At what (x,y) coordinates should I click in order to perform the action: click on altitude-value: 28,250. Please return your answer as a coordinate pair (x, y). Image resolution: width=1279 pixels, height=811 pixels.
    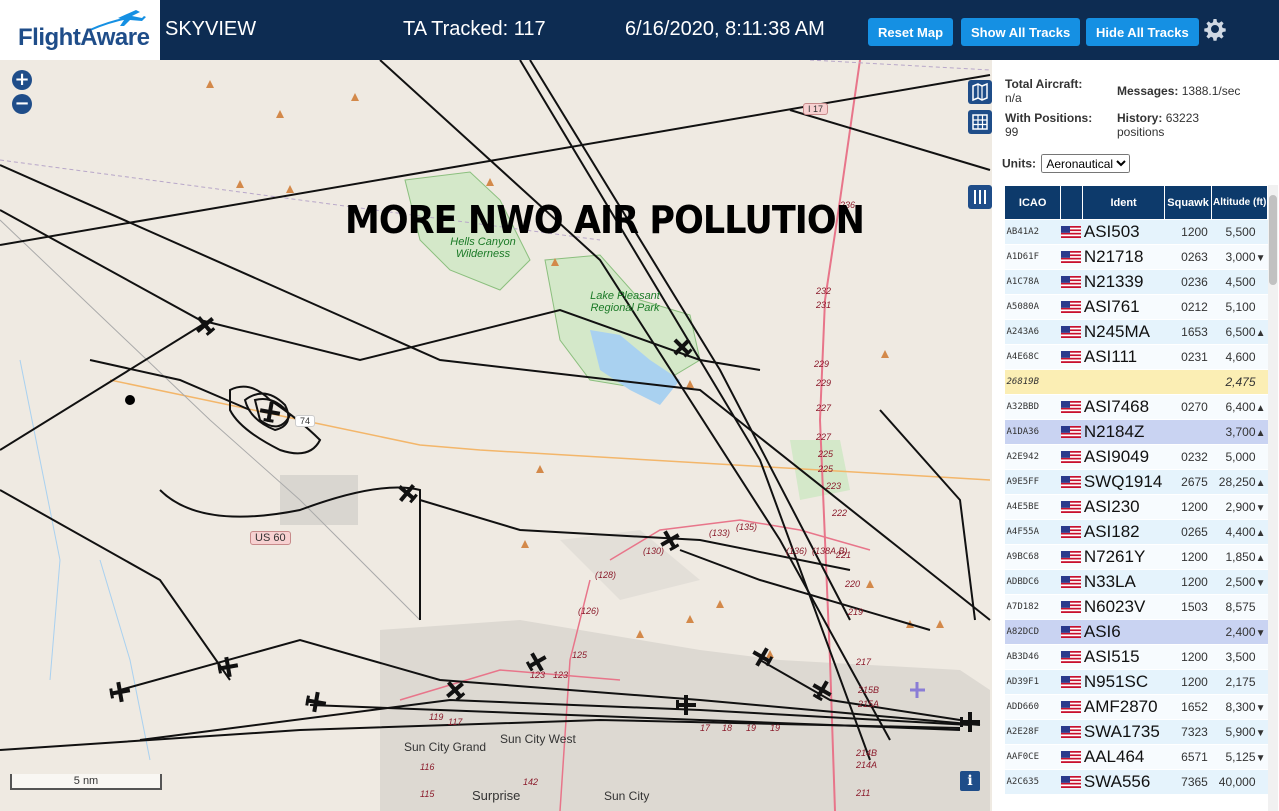
    Looking at the image, I should click on (1237, 482).